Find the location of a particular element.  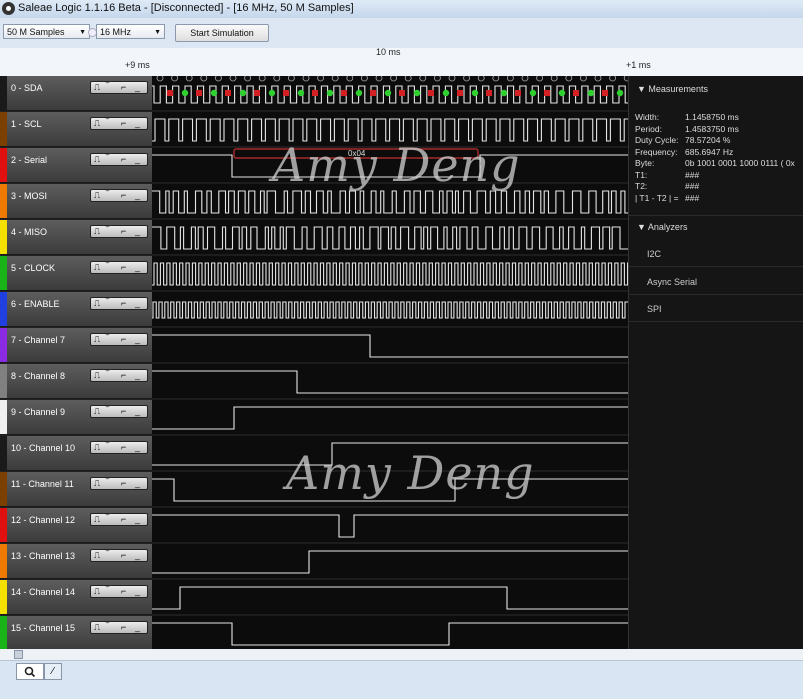

channel-row-5: 5 - CLOCK ⎍ ‾ ⌐ _ is located at coordinates (76, 273).